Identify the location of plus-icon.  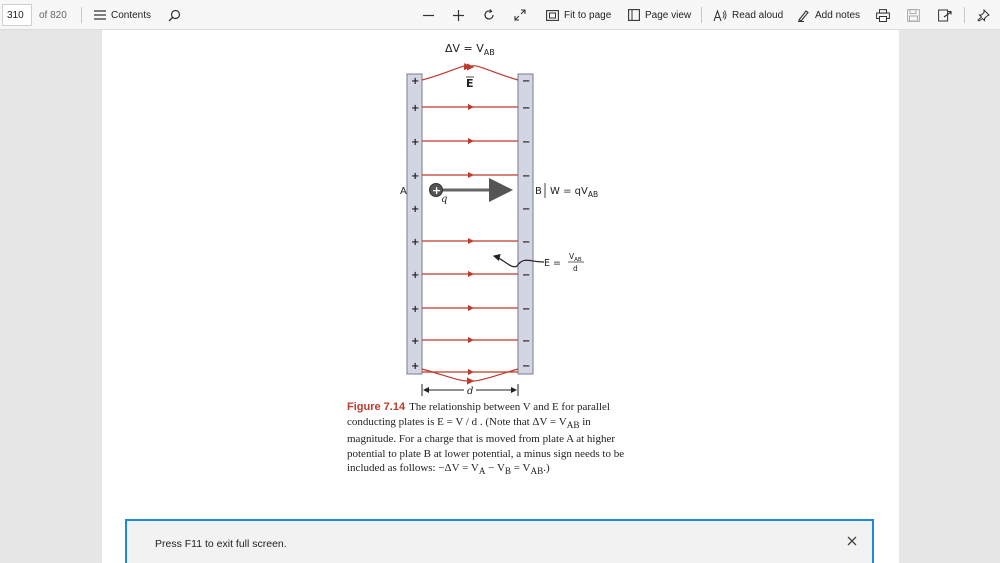
(458, 15).